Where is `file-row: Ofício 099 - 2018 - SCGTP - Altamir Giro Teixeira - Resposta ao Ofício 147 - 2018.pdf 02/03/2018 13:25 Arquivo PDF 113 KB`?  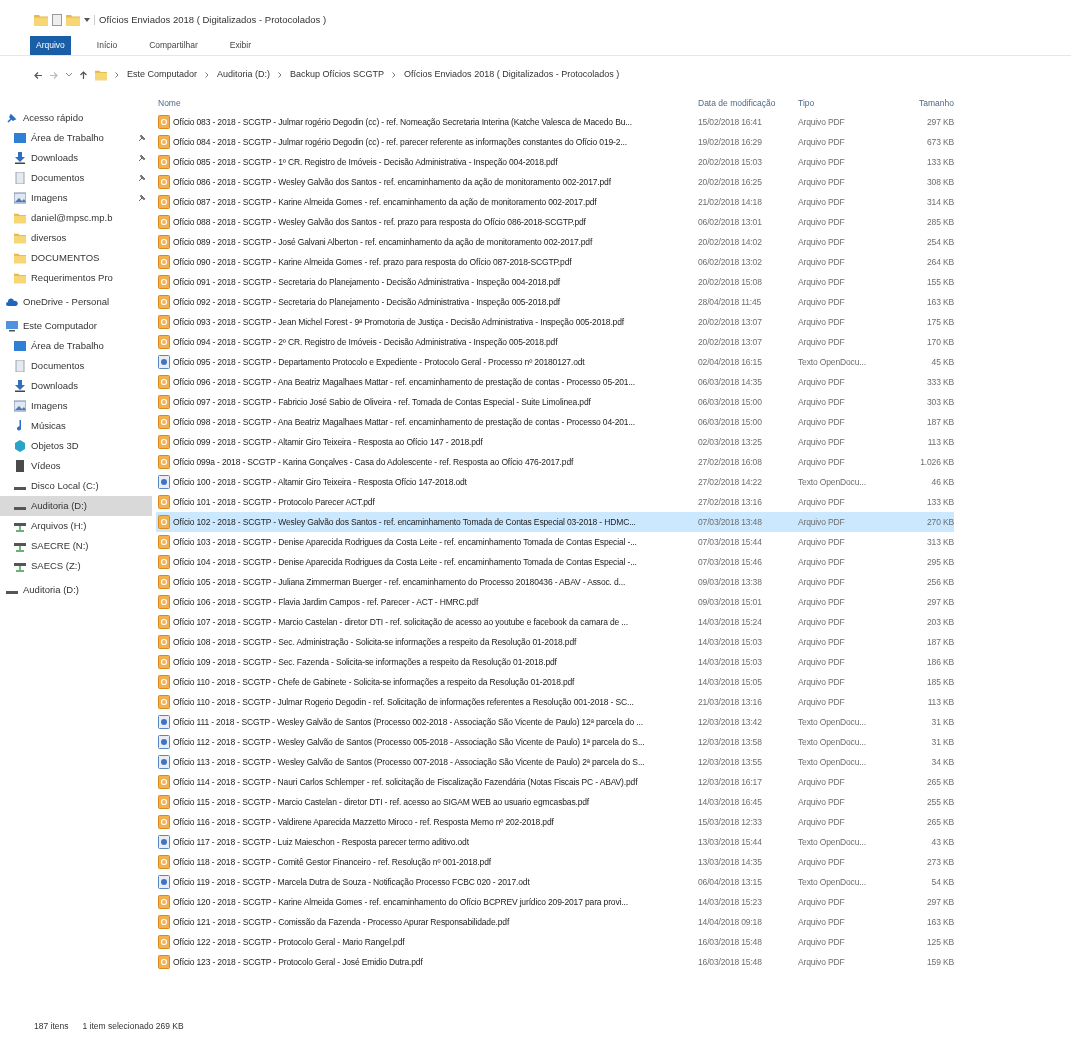 file-row: Ofício 099 - 2018 - SCGTP - Altamir Giro Teixeira - Resposta ao Ofício 147 - 2018.pdf 02/03/2018 13:25 Arquivo PDF 113 KB is located at coordinates (555, 442).